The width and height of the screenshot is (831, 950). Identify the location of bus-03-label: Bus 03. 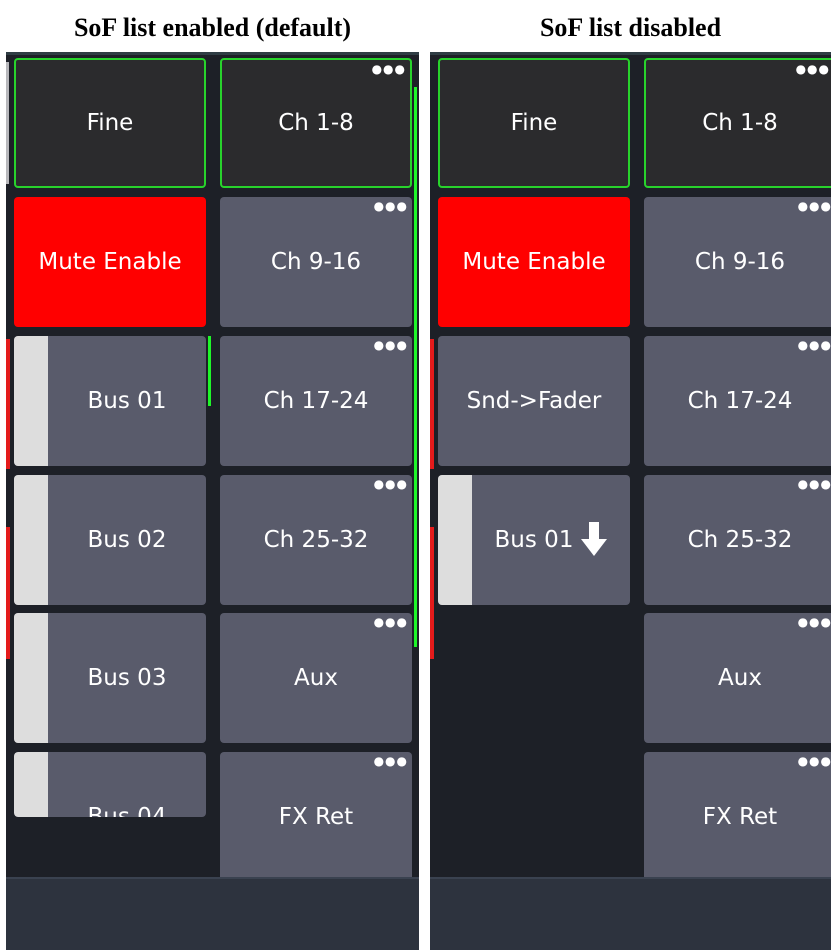
(127, 678).